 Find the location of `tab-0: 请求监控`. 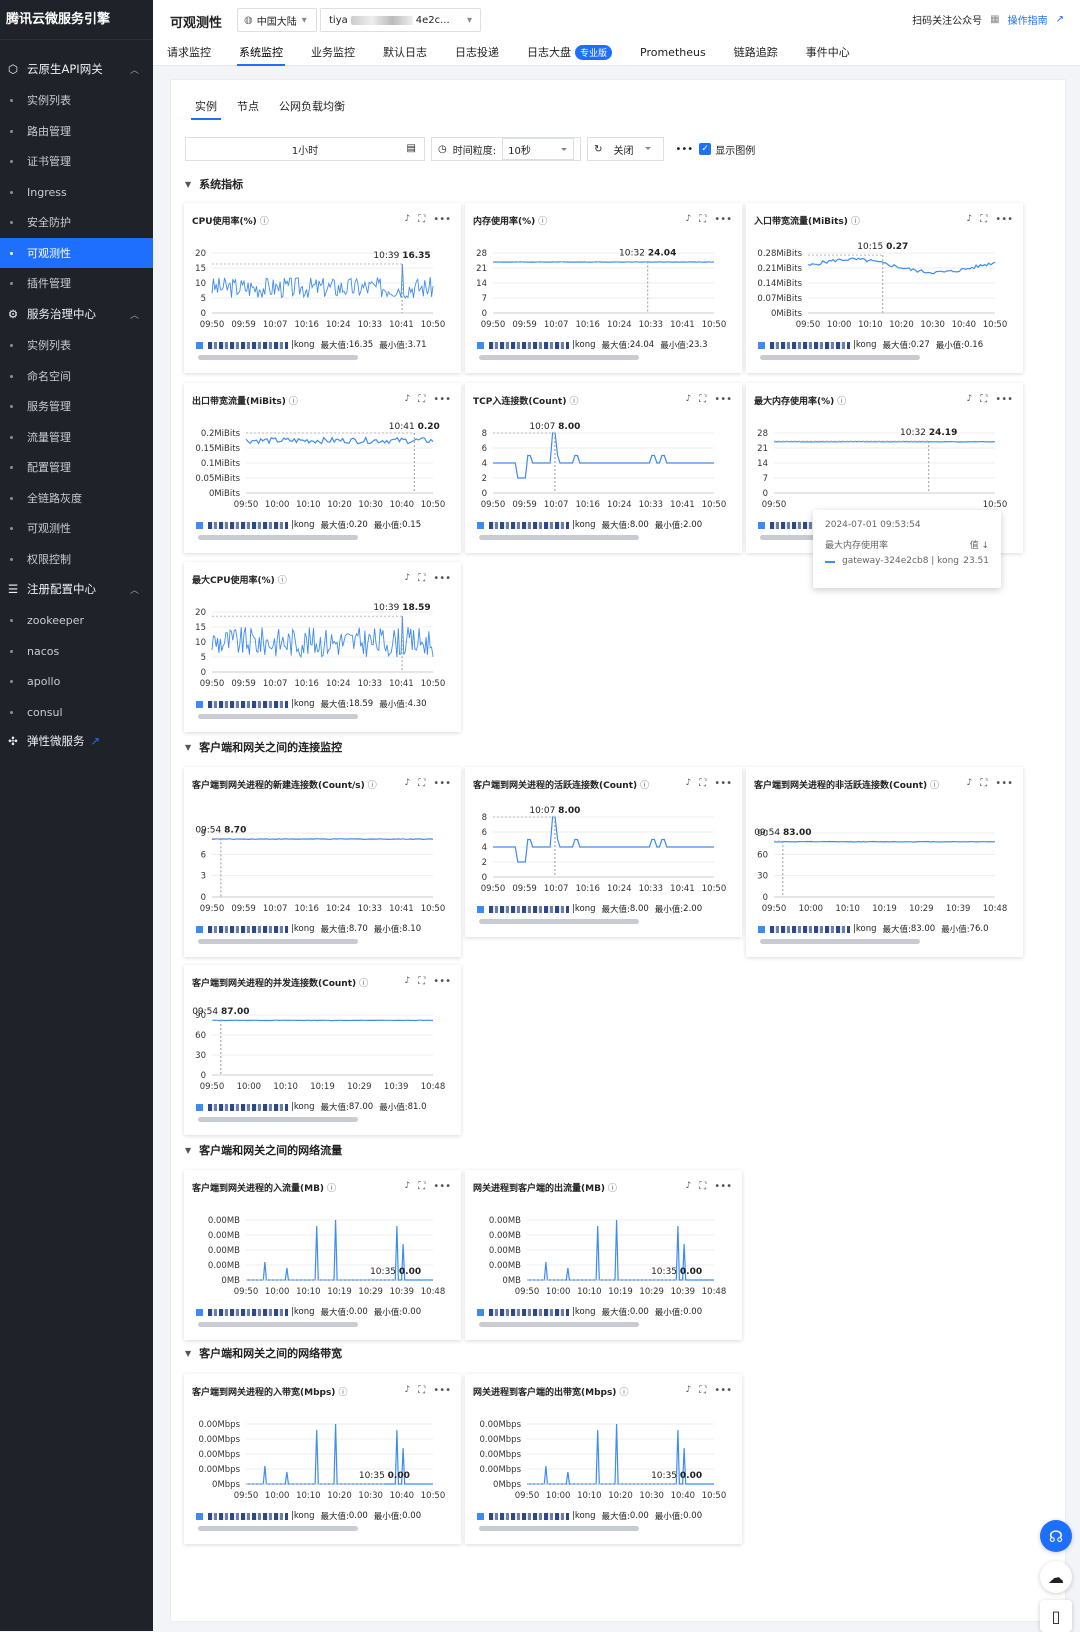

tab-0: 请求监控 is located at coordinates (189, 52).